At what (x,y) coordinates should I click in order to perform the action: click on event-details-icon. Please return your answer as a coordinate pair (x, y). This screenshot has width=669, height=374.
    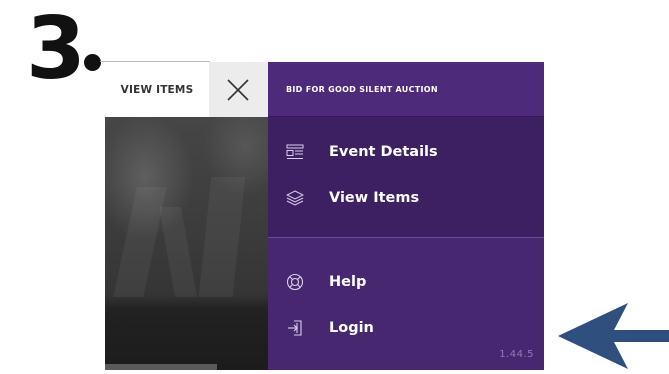
    Looking at the image, I should click on (295, 152).